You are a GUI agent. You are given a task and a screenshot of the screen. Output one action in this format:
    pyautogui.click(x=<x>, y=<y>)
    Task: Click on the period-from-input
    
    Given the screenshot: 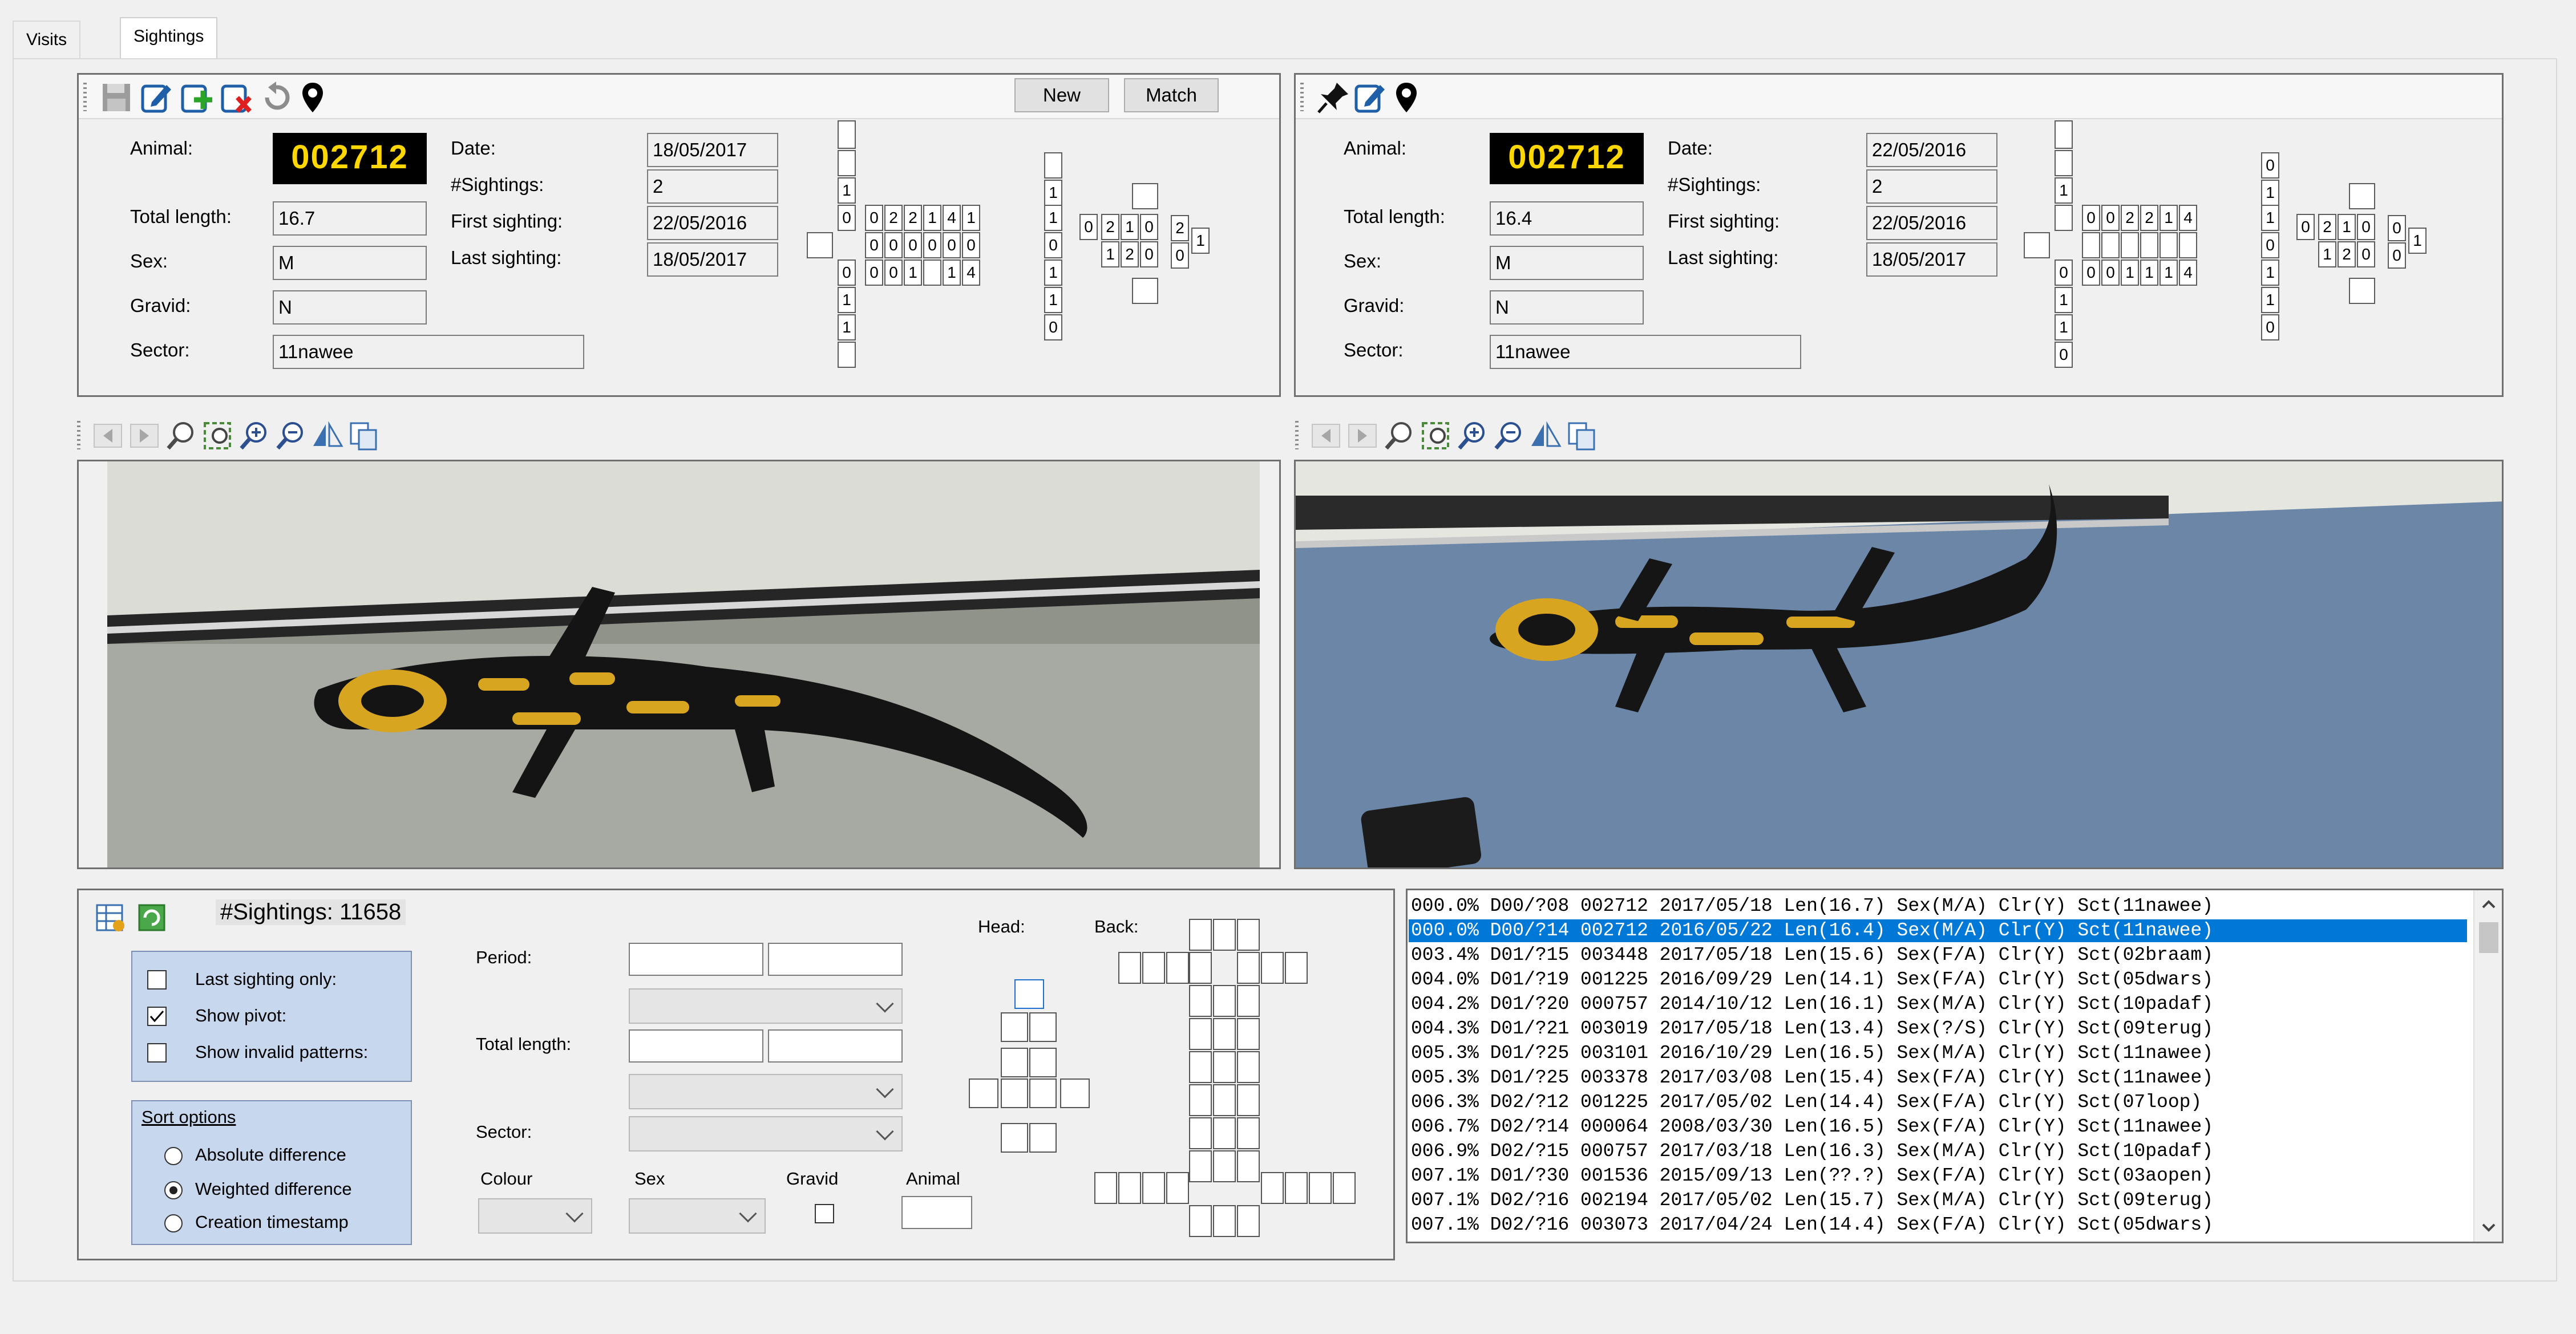 What is the action you would take?
    pyautogui.click(x=696, y=960)
    